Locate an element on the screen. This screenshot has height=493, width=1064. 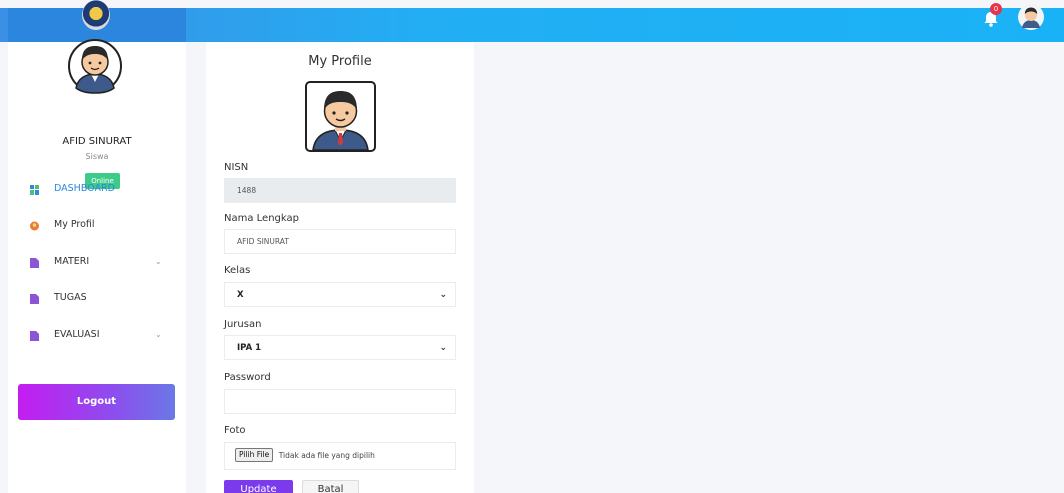
jurusan-value: IPA 1 is located at coordinates (249, 348).